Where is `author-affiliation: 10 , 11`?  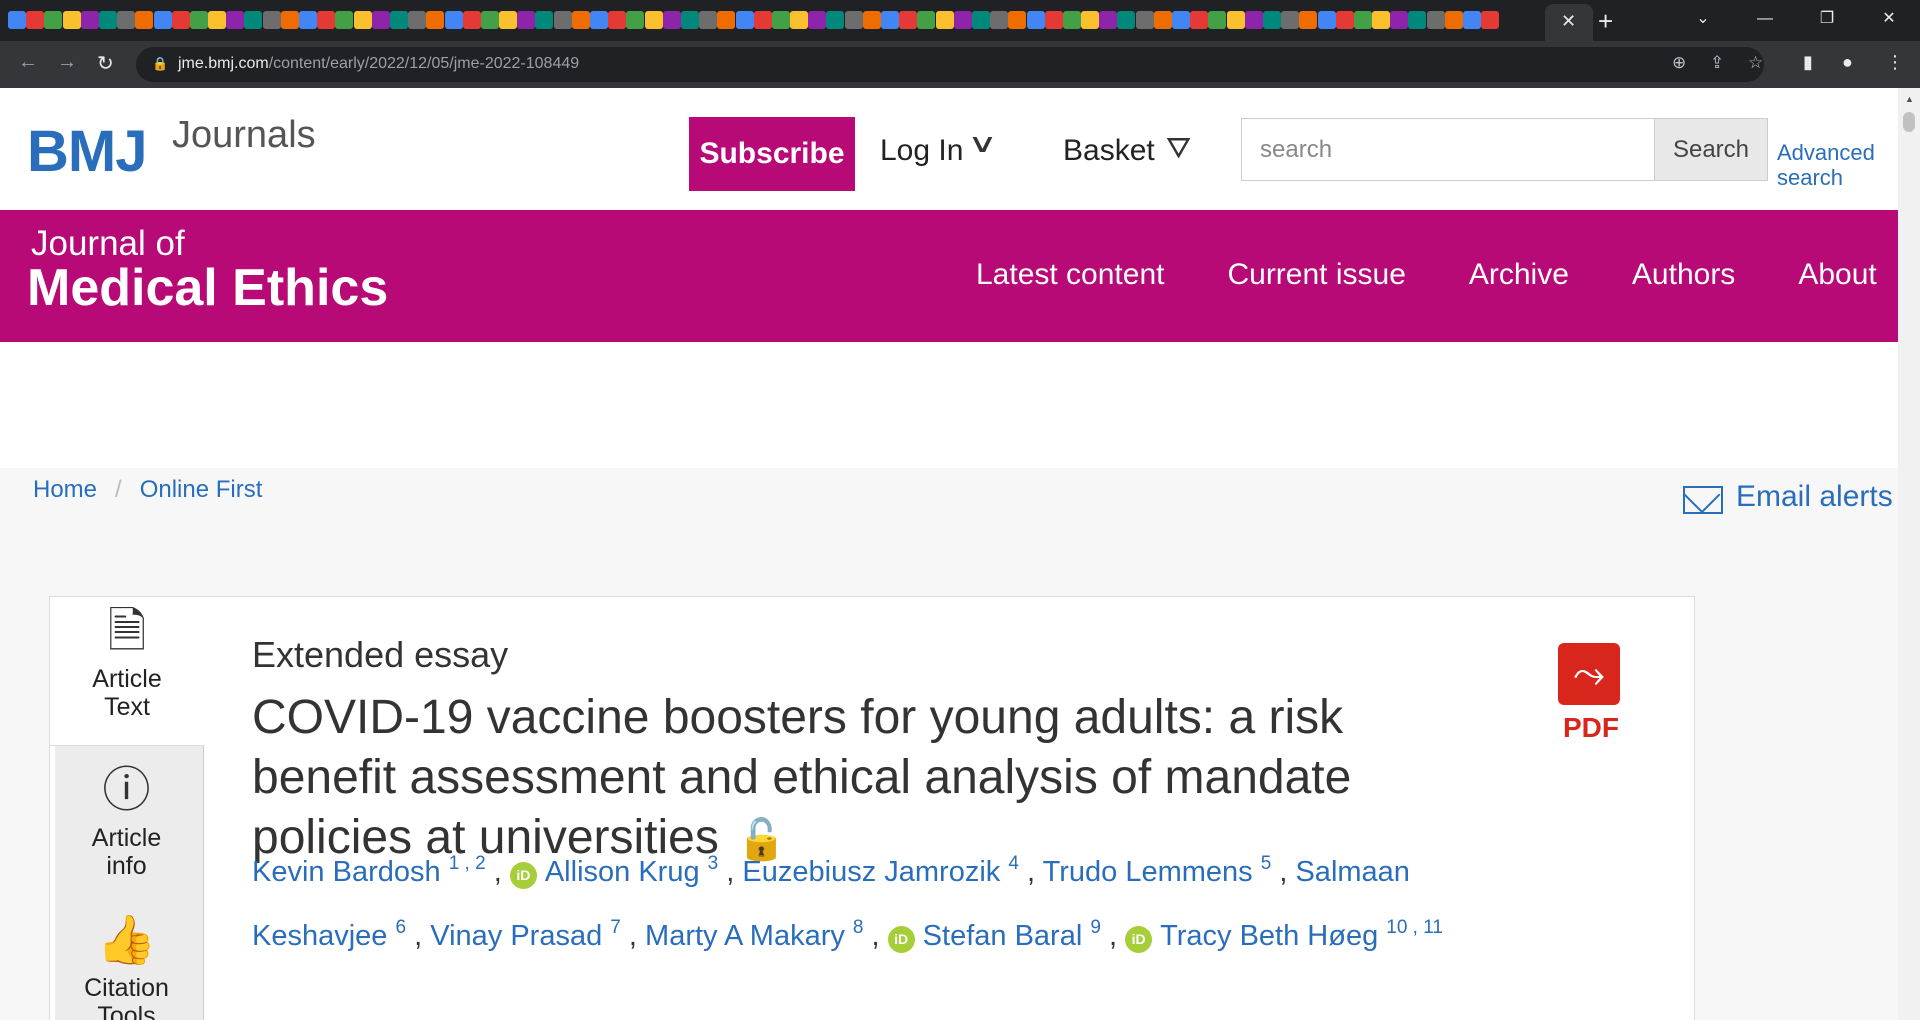
author-affiliation: 10 , 11 is located at coordinates (1414, 927).